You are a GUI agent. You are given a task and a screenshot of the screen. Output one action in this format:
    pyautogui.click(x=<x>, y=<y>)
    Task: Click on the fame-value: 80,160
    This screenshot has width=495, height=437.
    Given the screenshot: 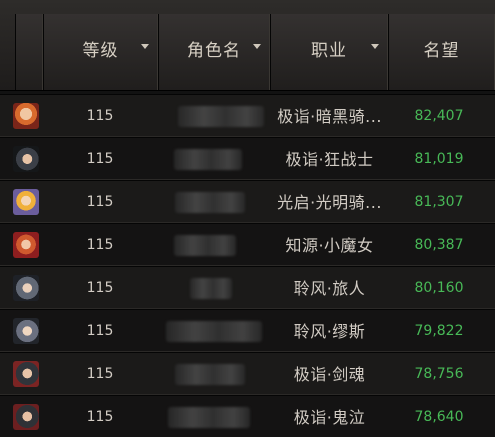 What is the action you would take?
    pyautogui.click(x=439, y=288)
    